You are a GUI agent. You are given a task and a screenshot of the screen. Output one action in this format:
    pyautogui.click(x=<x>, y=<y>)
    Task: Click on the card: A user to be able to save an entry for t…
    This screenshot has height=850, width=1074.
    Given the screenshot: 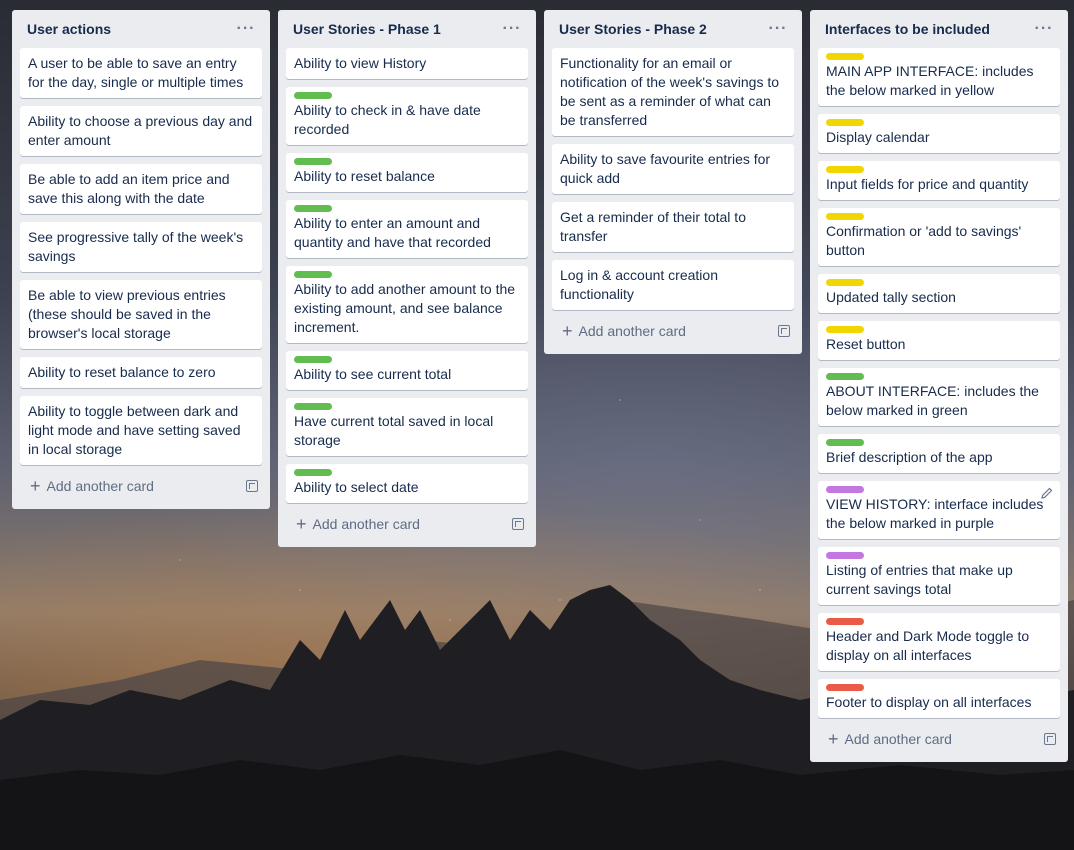 What is the action you would take?
    pyautogui.click(x=141, y=73)
    